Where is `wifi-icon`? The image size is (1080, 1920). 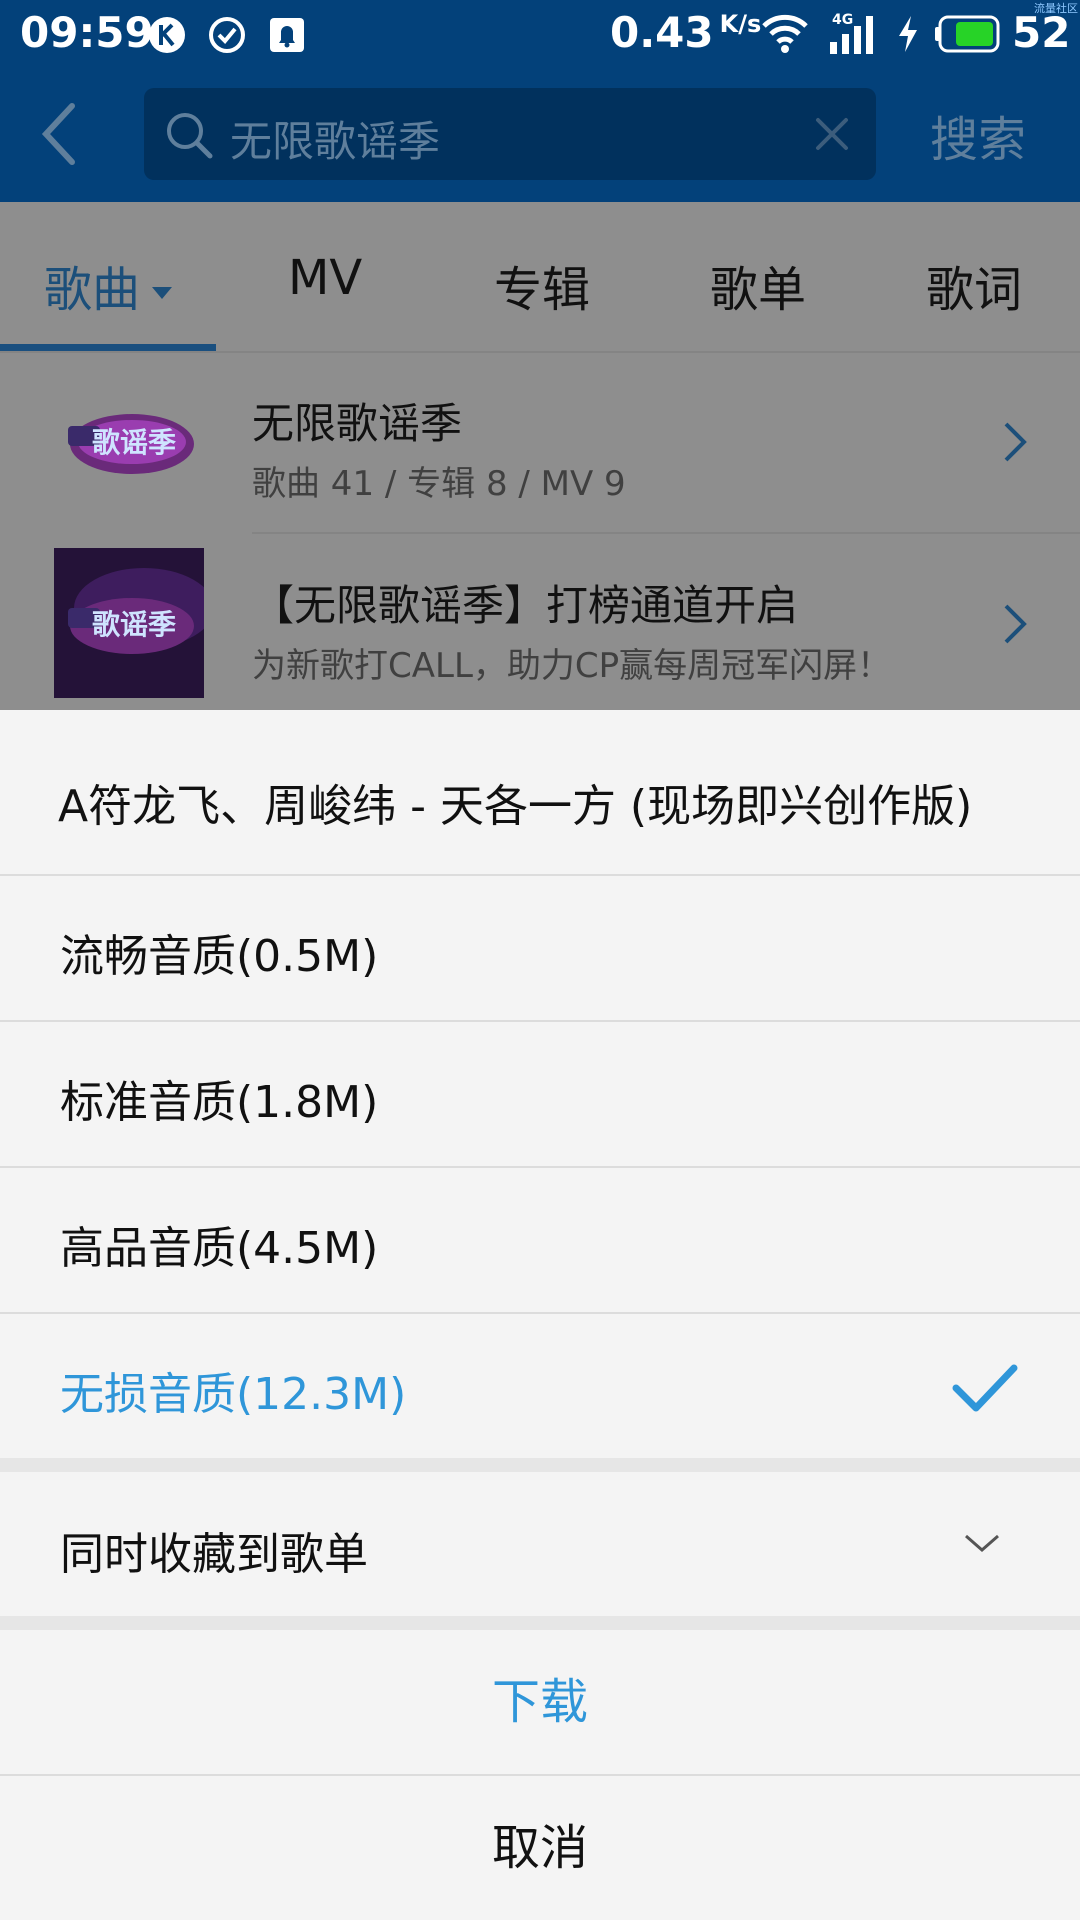 wifi-icon is located at coordinates (785, 33).